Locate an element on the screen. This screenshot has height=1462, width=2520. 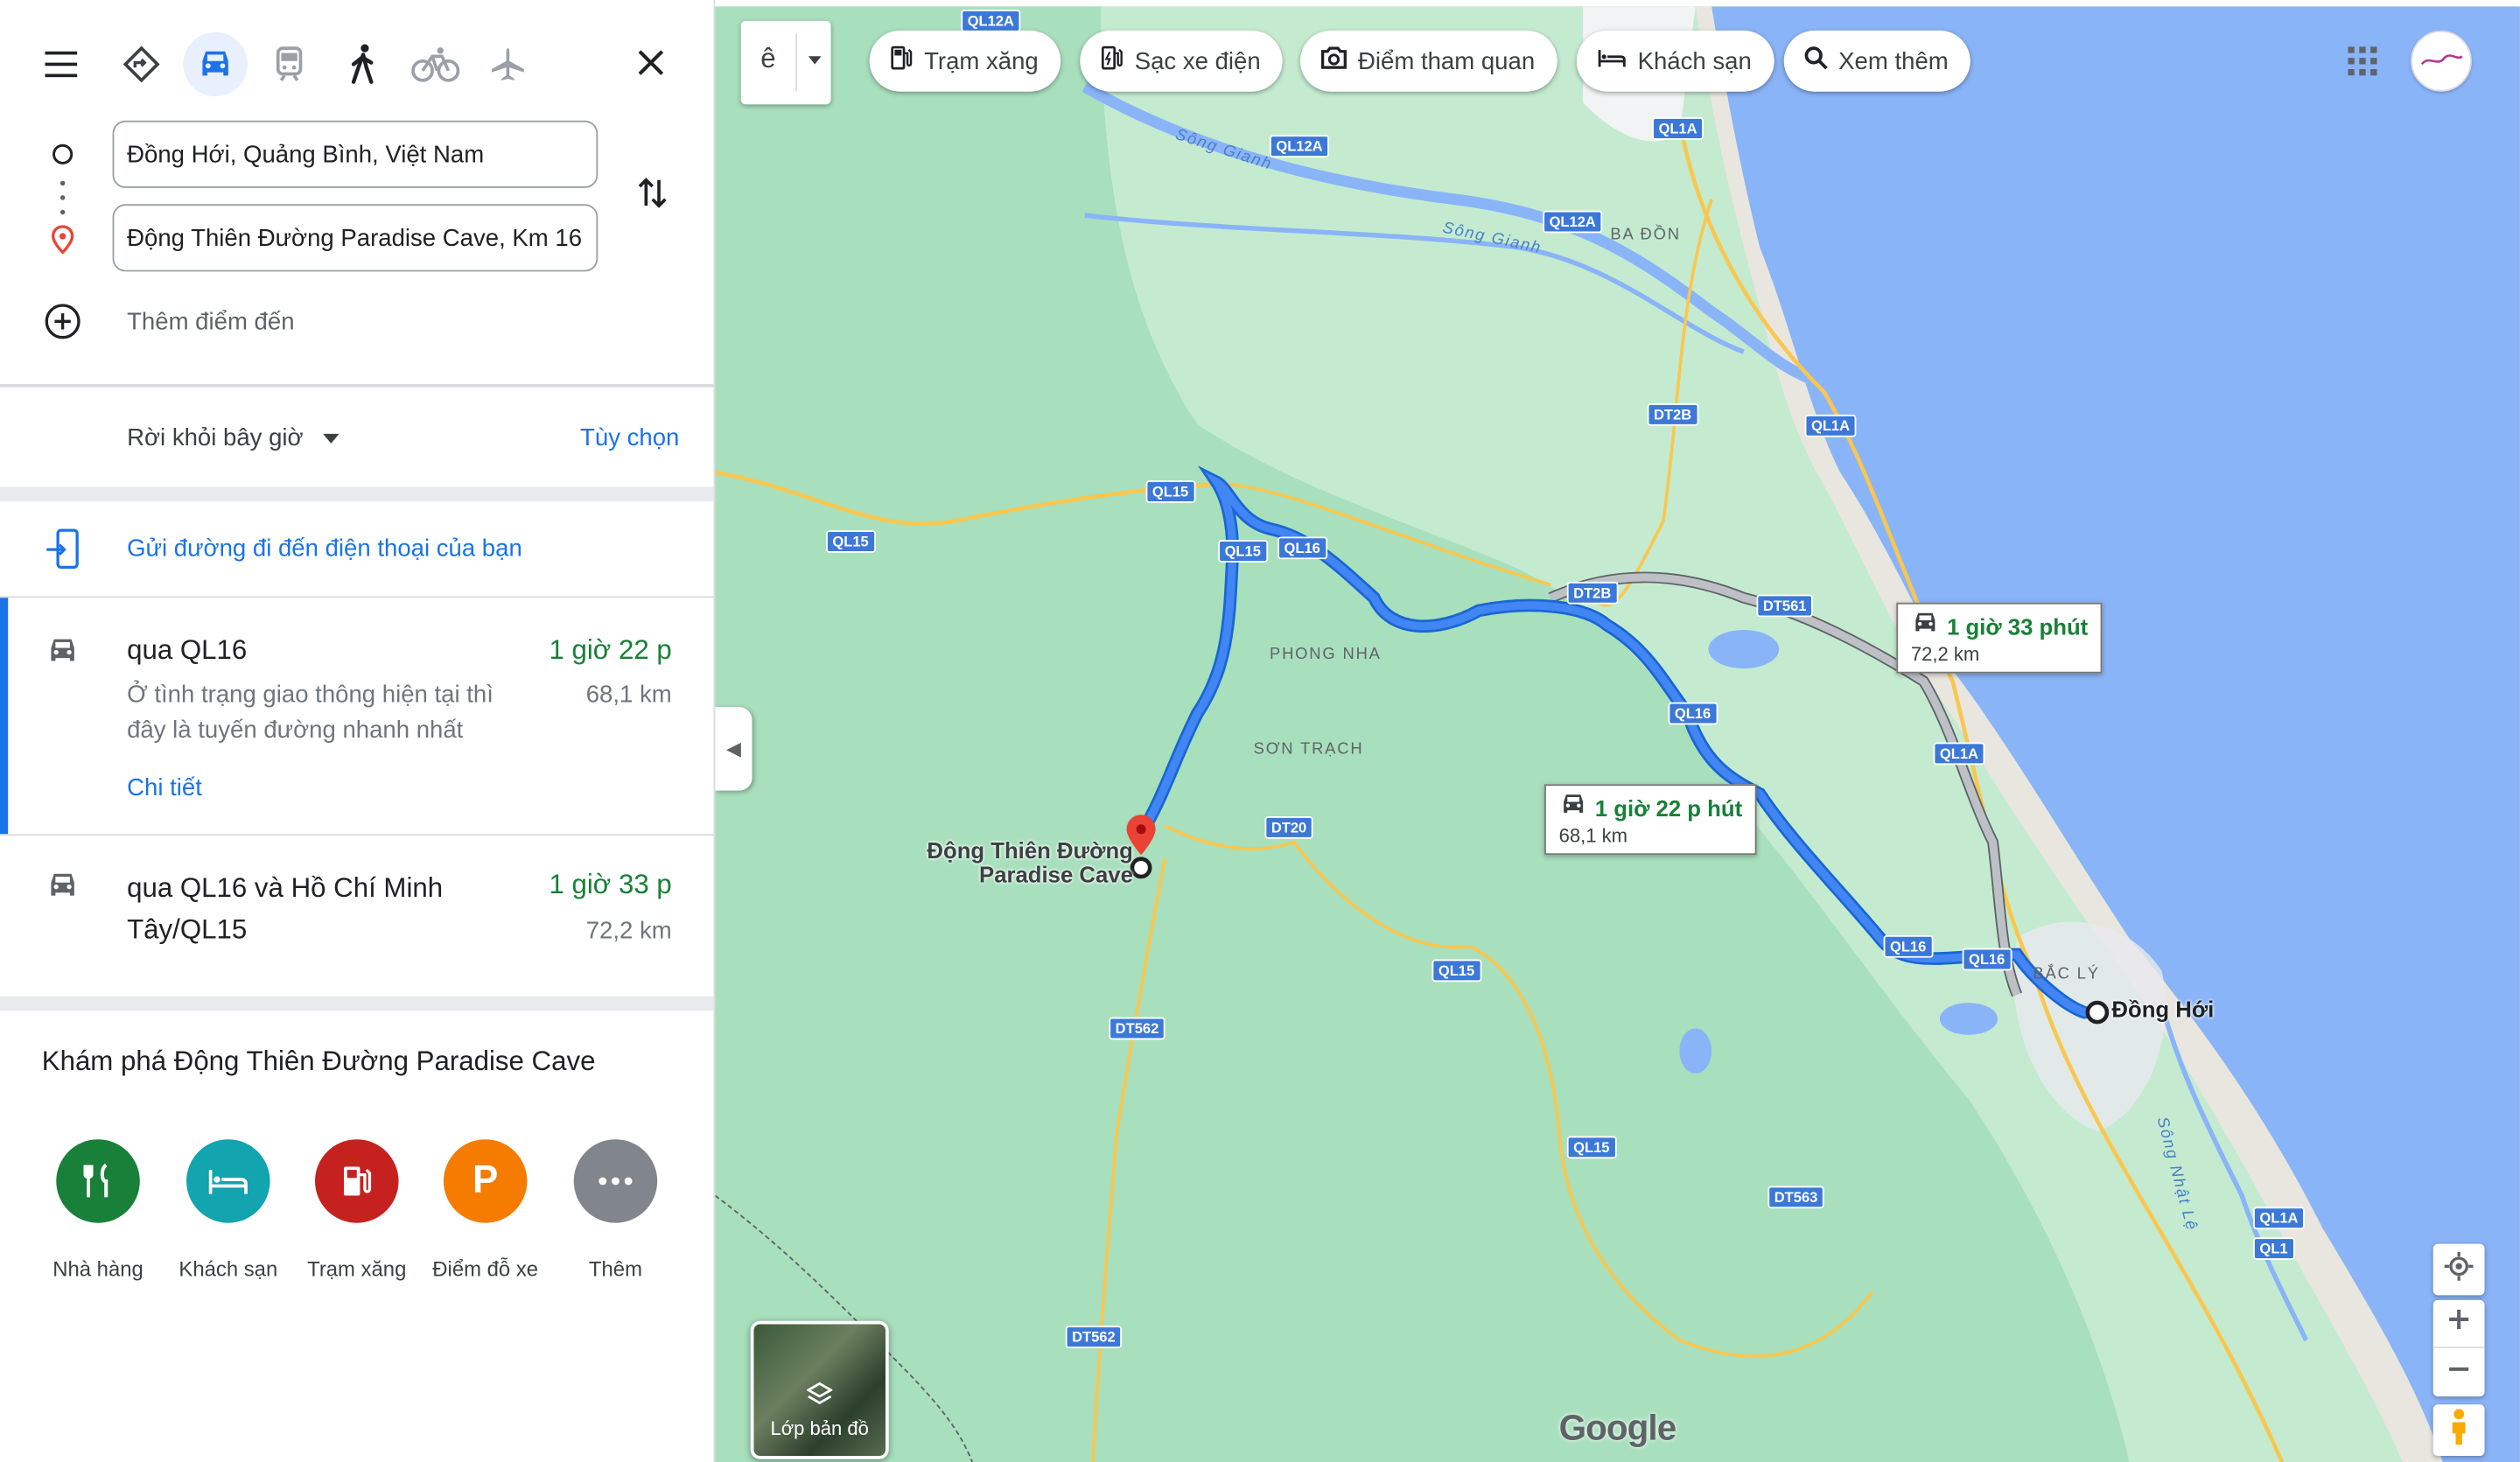
zoom-out-button is located at coordinates (2459, 1372).